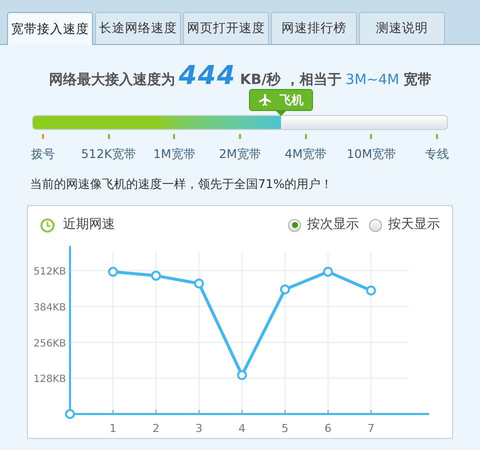  What do you see at coordinates (108, 154) in the screenshot?
I see `speed-level-label: 512K宽带` at bounding box center [108, 154].